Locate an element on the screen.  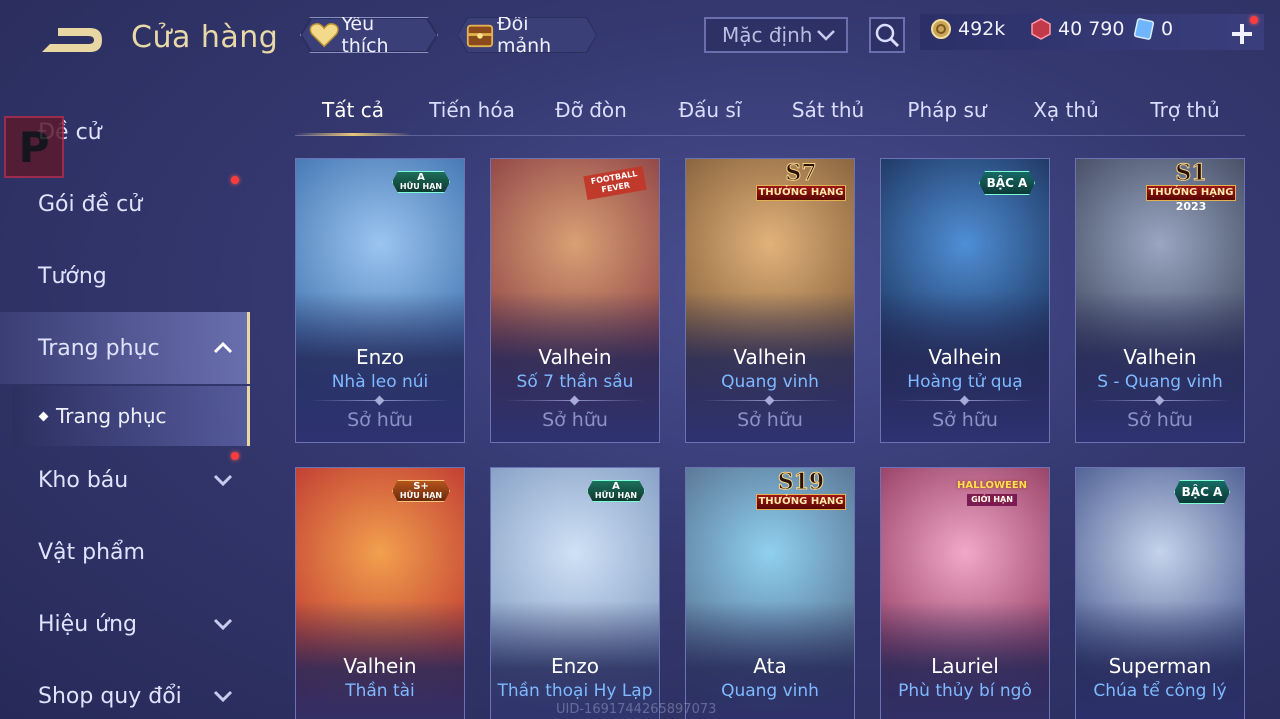
season-rank-badge: S1 THƯỞNG HẠNG 2023 is located at coordinates (1191, 186).